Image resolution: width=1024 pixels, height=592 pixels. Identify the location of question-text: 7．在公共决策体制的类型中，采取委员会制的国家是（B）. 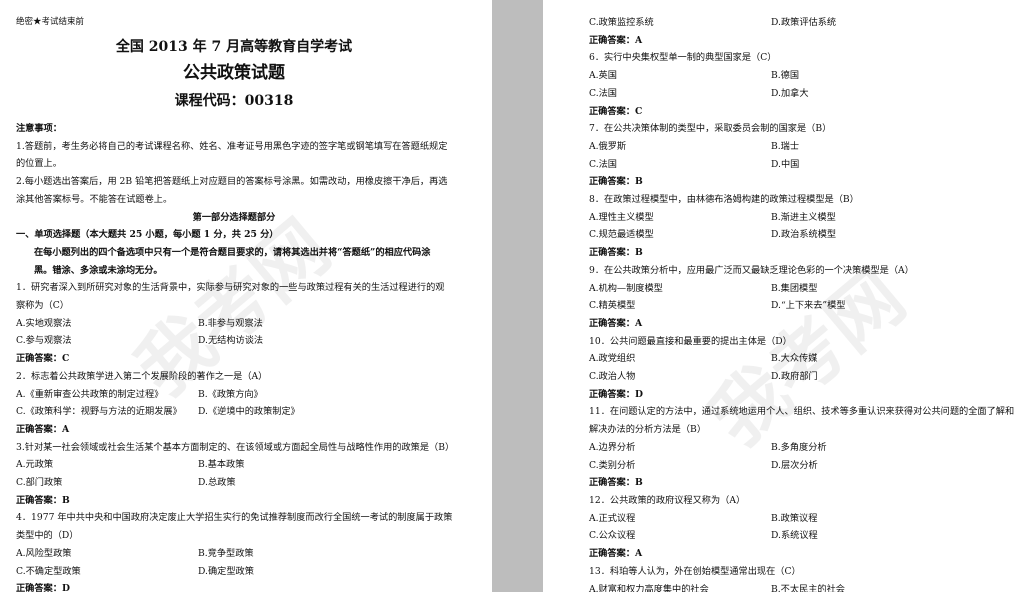
(710, 129).